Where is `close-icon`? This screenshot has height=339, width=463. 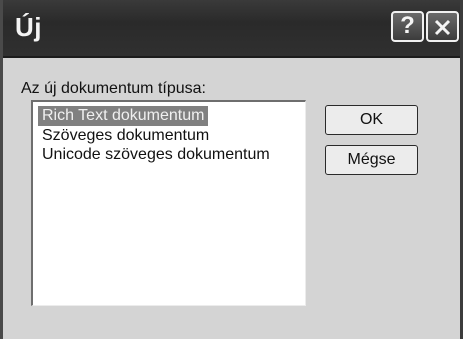
close-icon is located at coordinates (442, 27).